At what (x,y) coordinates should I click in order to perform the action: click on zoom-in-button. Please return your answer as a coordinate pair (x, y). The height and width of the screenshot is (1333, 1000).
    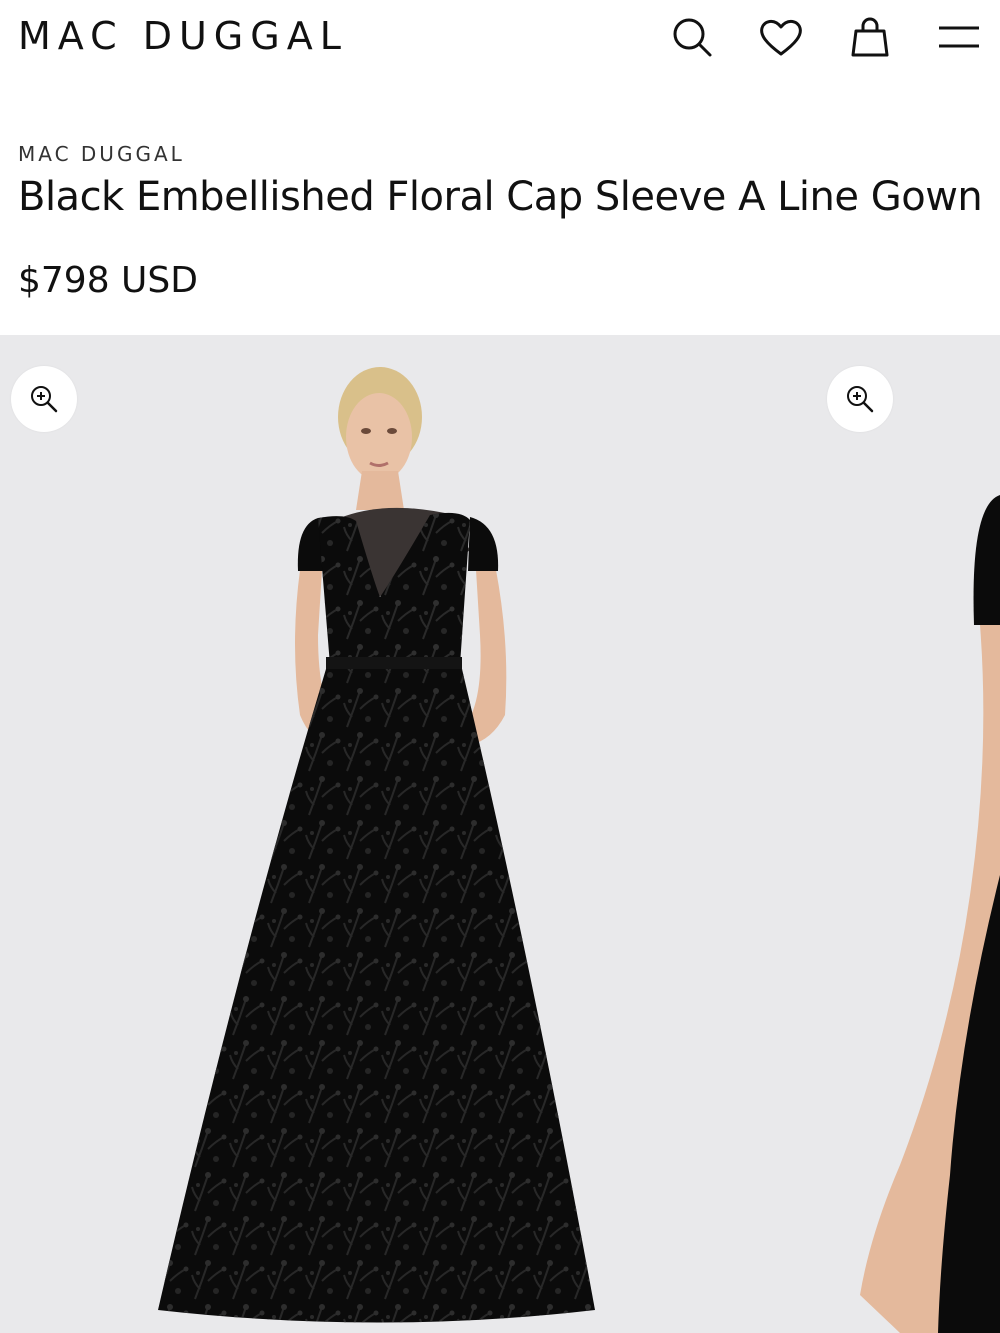
    Looking at the image, I should click on (44, 399).